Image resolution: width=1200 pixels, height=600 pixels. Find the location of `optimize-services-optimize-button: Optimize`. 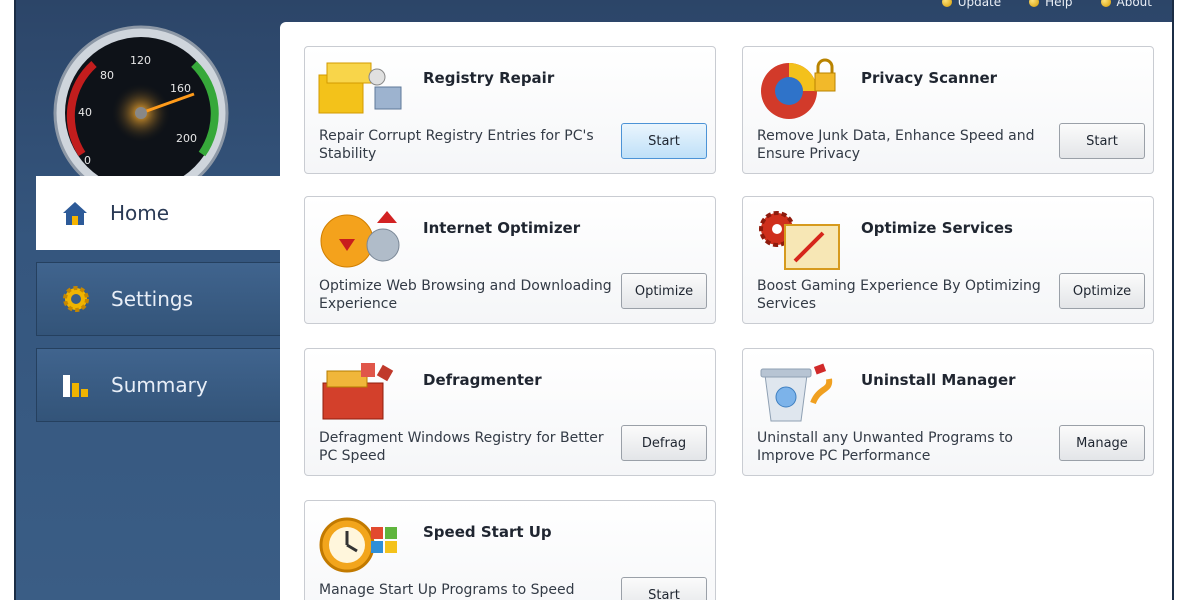

optimize-services-optimize-button: Optimize is located at coordinates (1102, 291).